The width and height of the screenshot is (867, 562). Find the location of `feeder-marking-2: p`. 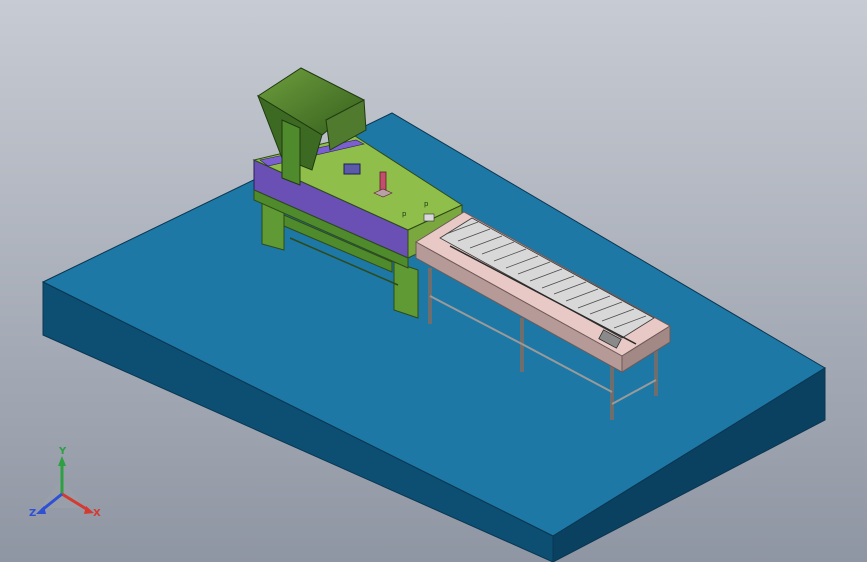

feeder-marking-2: p is located at coordinates (426, 204).